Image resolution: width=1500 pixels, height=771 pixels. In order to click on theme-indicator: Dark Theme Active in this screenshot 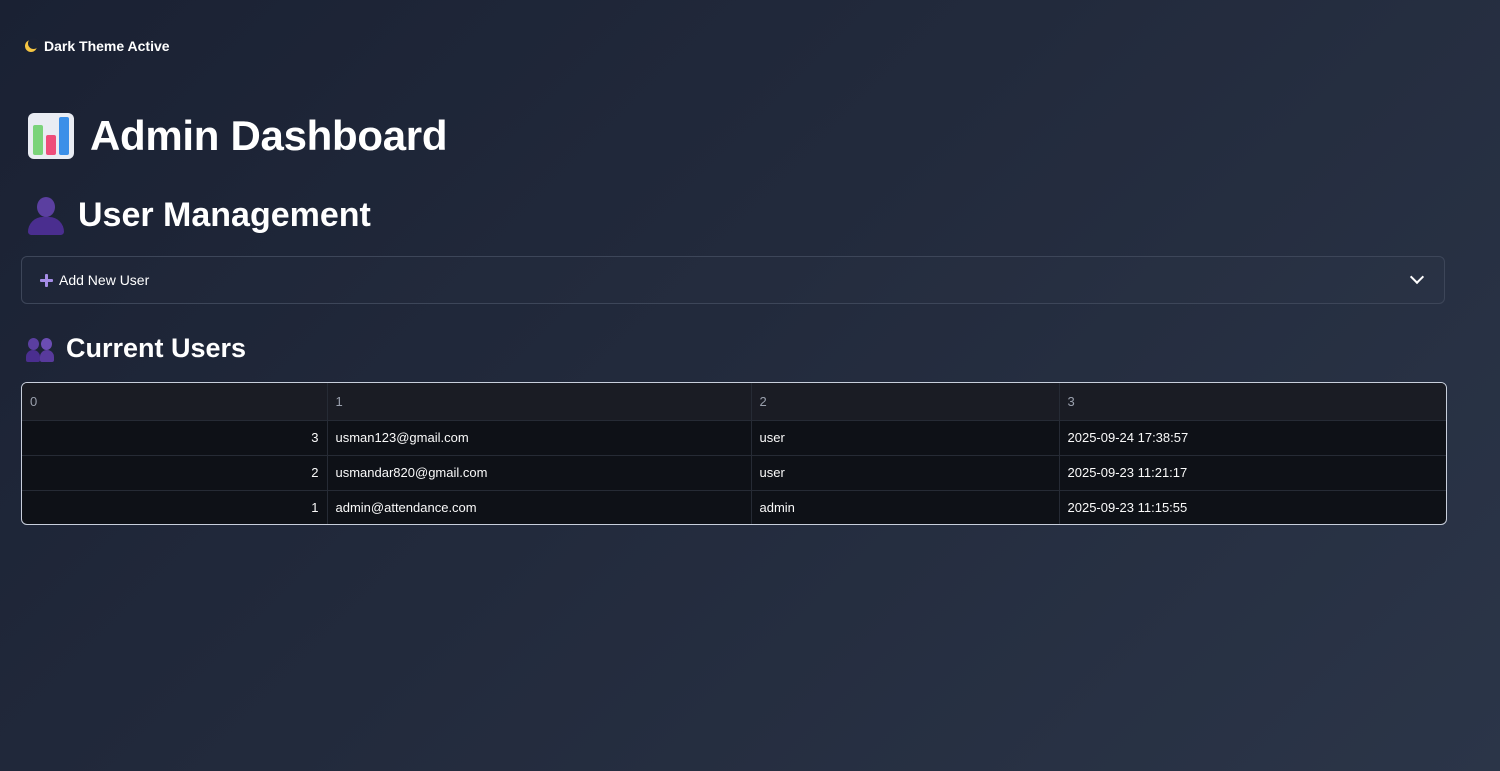, I will do `click(97, 46)`.